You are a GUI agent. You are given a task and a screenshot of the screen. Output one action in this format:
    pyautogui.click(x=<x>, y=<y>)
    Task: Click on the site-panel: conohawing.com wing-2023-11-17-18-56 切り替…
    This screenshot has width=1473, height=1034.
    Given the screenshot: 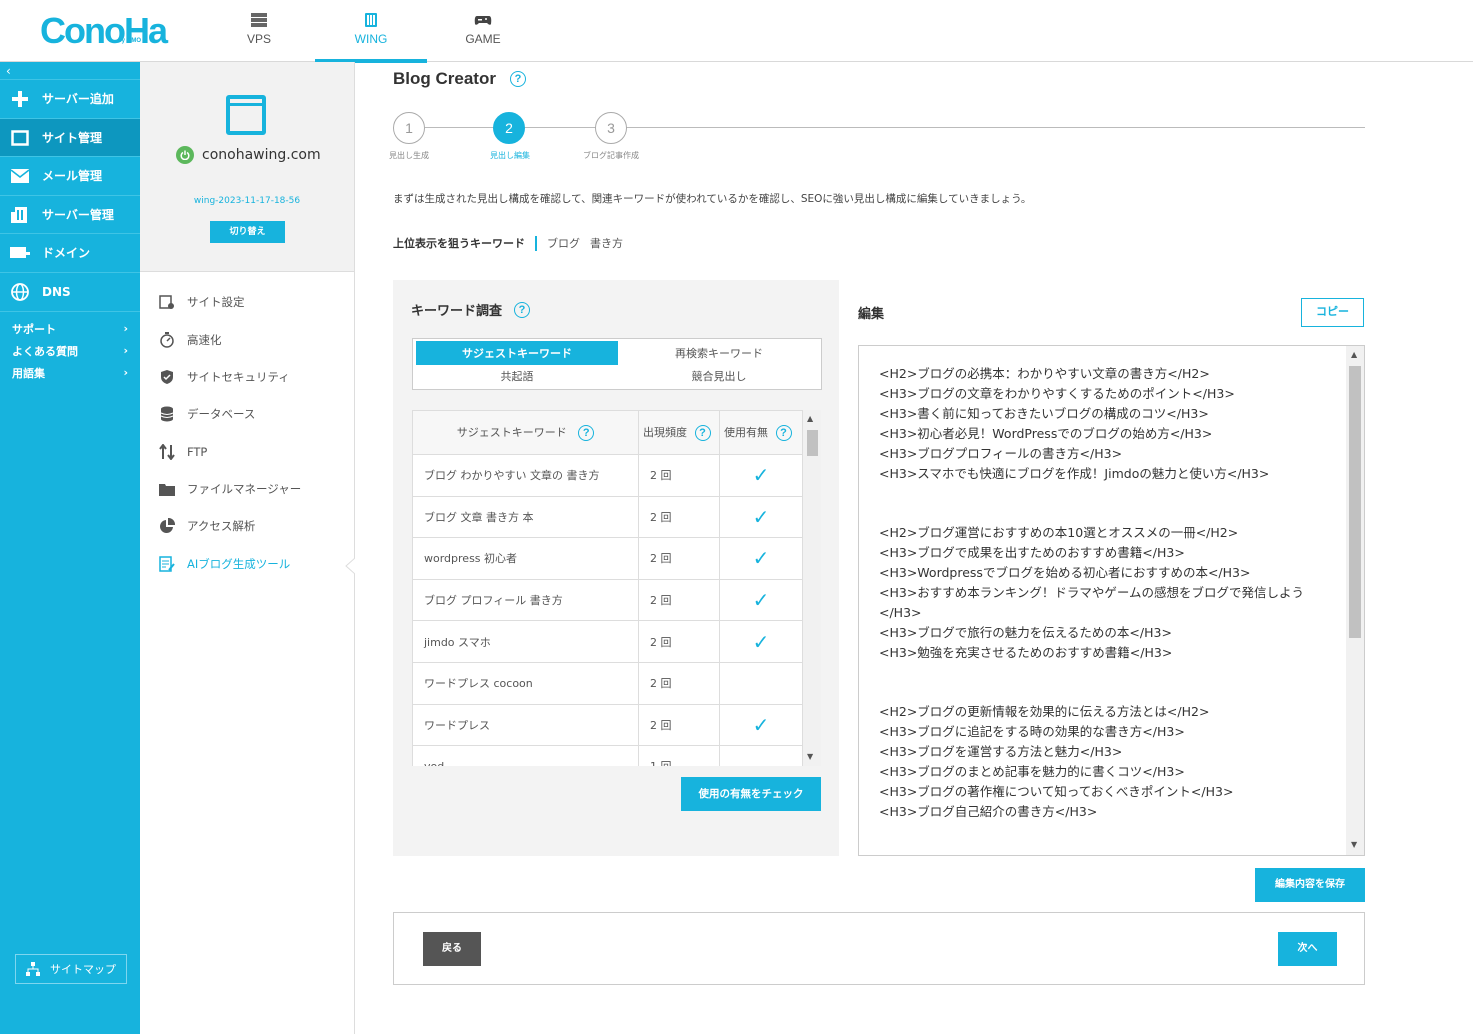 What is the action you would take?
    pyautogui.click(x=247, y=548)
    